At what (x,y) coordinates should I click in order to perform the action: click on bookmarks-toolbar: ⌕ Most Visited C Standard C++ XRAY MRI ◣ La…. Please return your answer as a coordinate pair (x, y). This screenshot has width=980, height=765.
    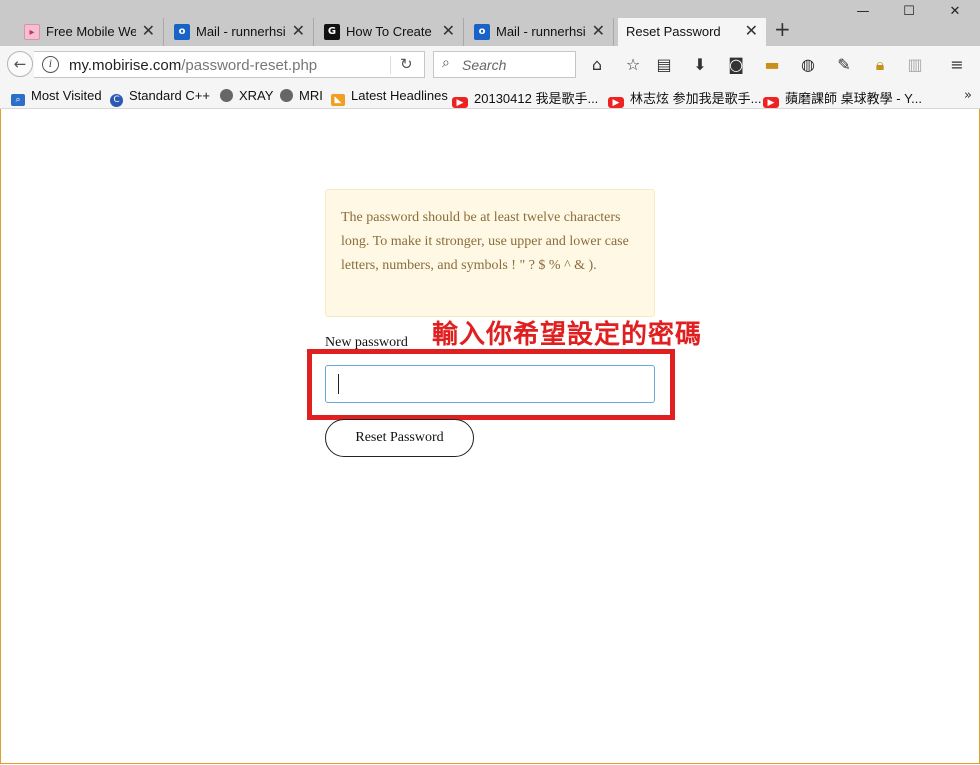
    Looking at the image, I should click on (490, 97).